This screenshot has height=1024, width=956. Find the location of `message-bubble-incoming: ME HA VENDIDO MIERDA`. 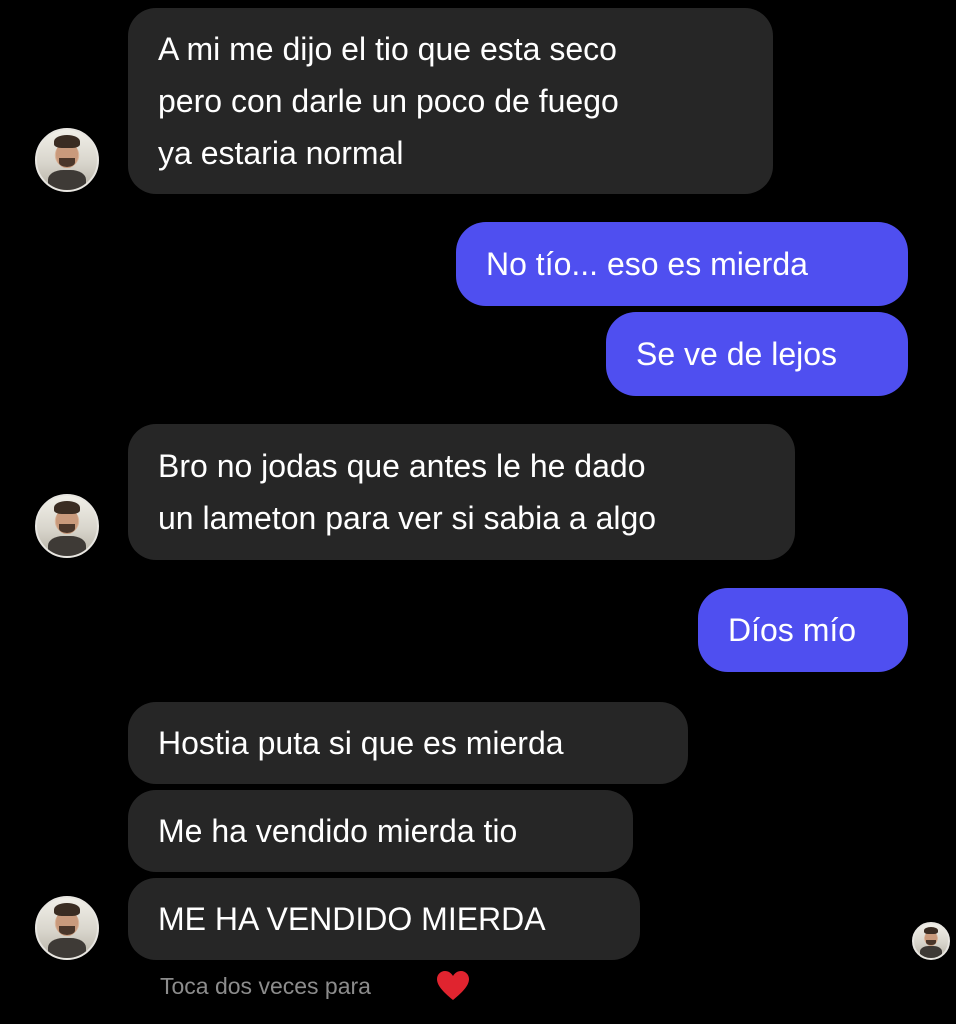

message-bubble-incoming: ME HA VENDIDO MIERDA is located at coordinates (384, 919).